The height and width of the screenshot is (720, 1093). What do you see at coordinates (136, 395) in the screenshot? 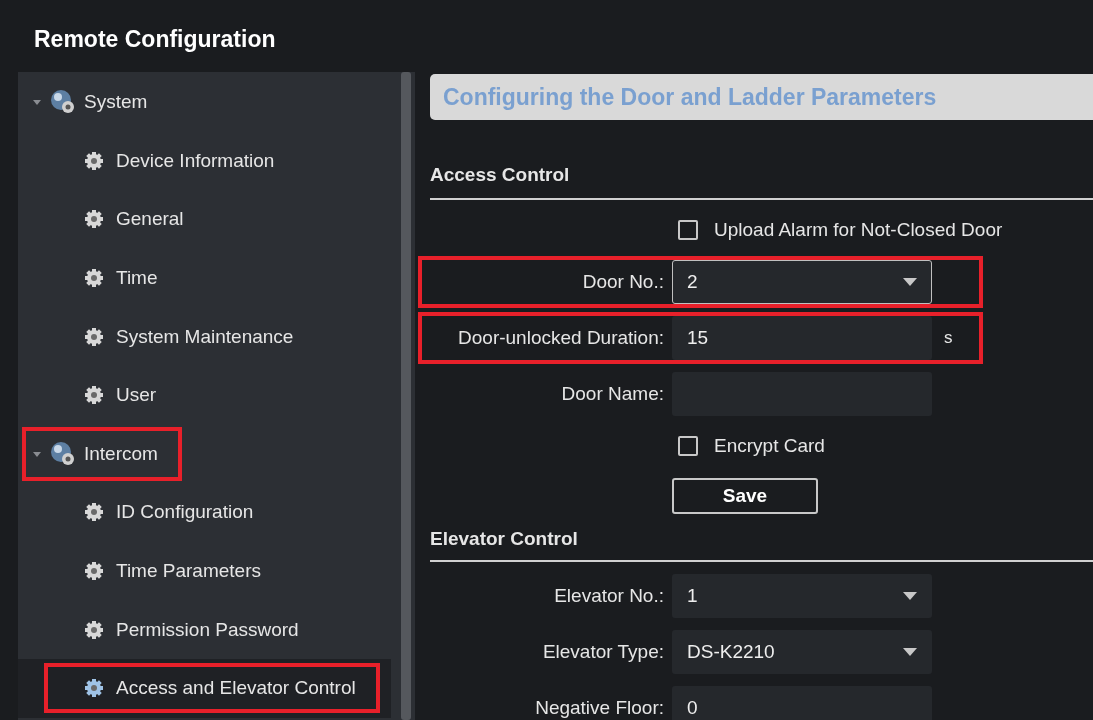
I see `tree-item: User` at bounding box center [136, 395].